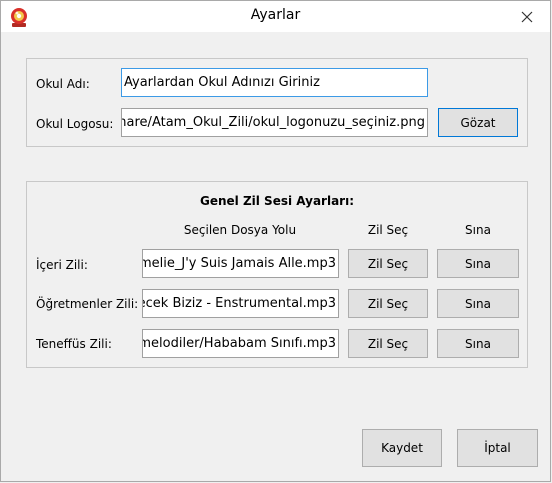 This screenshot has height=483, width=552. I want to click on school-logo-label: Okul Logosu:, so click(75, 124).